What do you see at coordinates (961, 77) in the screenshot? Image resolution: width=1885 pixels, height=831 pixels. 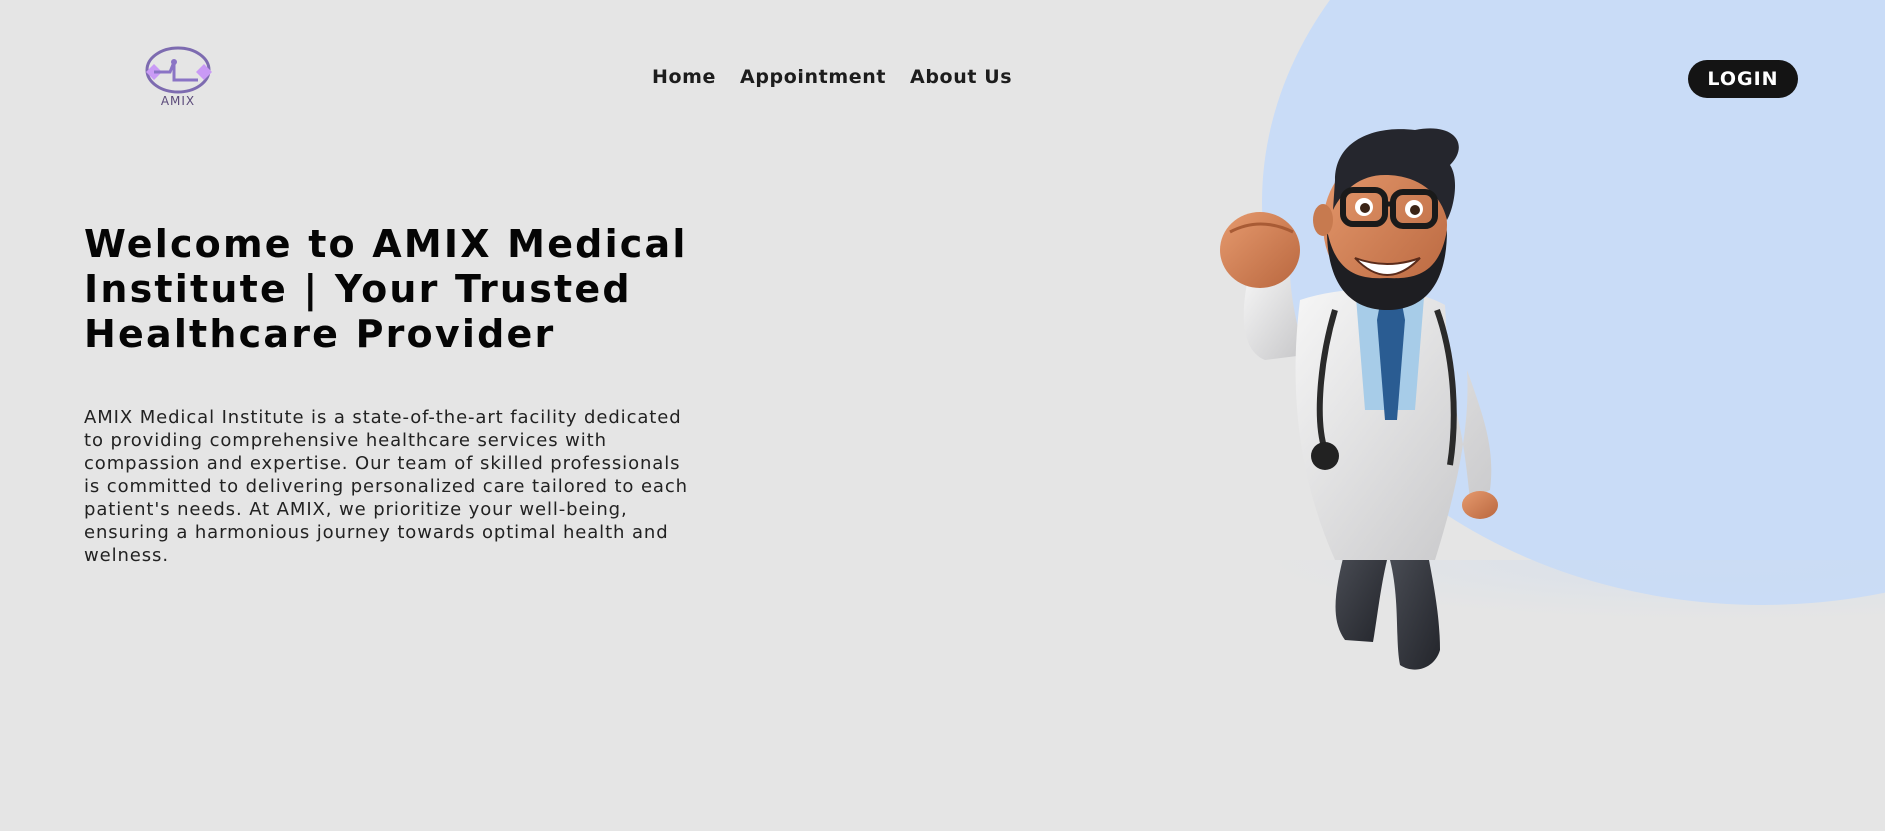 I see `nav-about-link: About Us` at bounding box center [961, 77].